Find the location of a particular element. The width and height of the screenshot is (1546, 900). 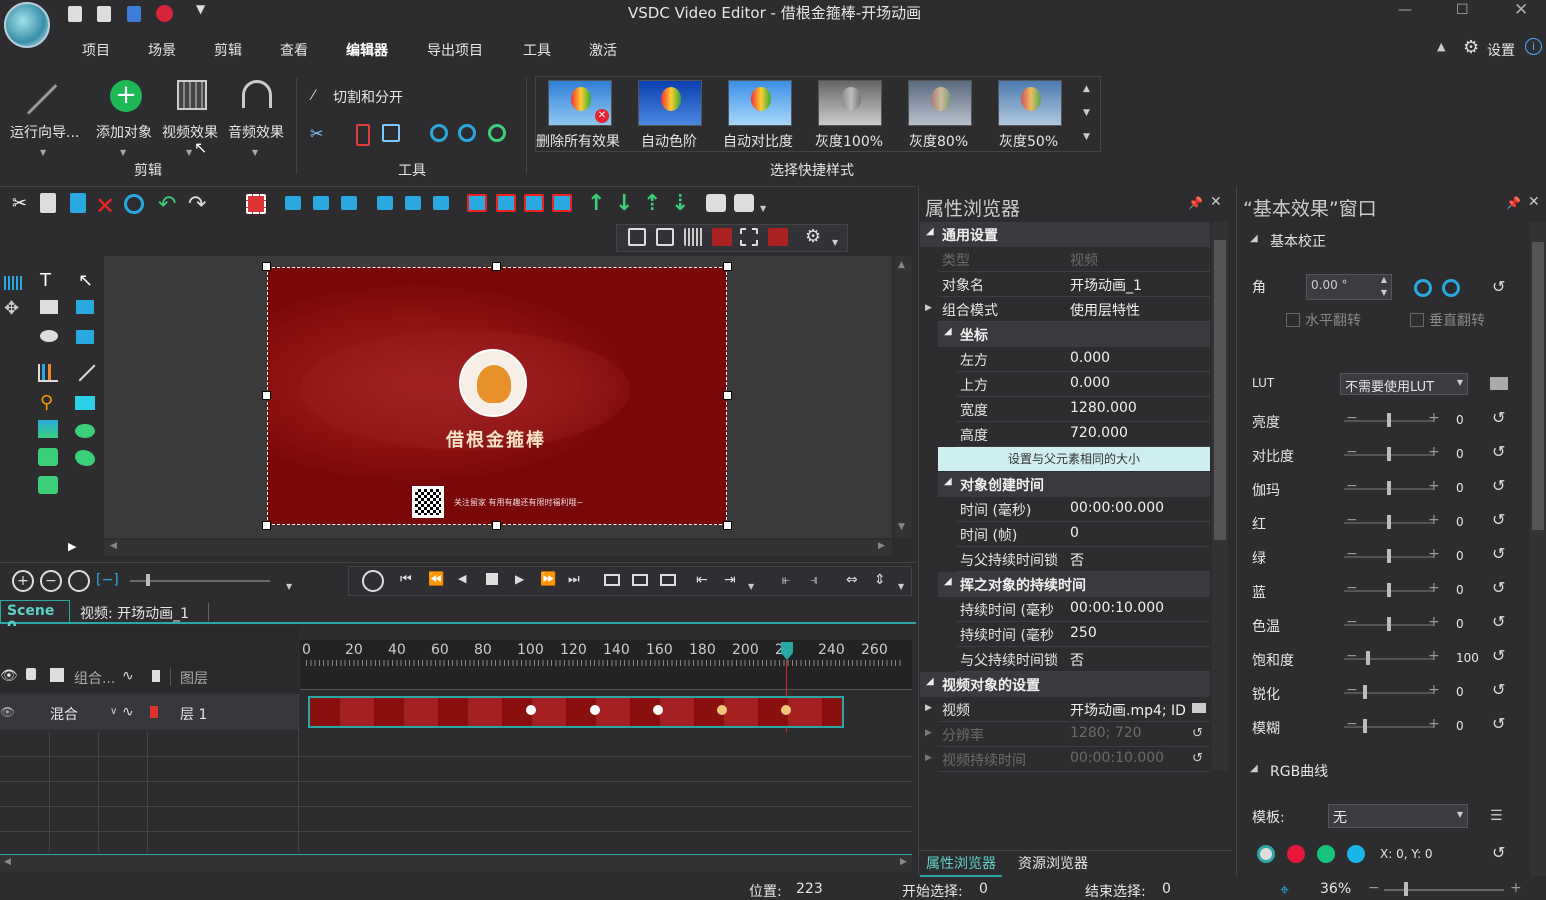

magnet-snap-icon is located at coordinates (778, 237).